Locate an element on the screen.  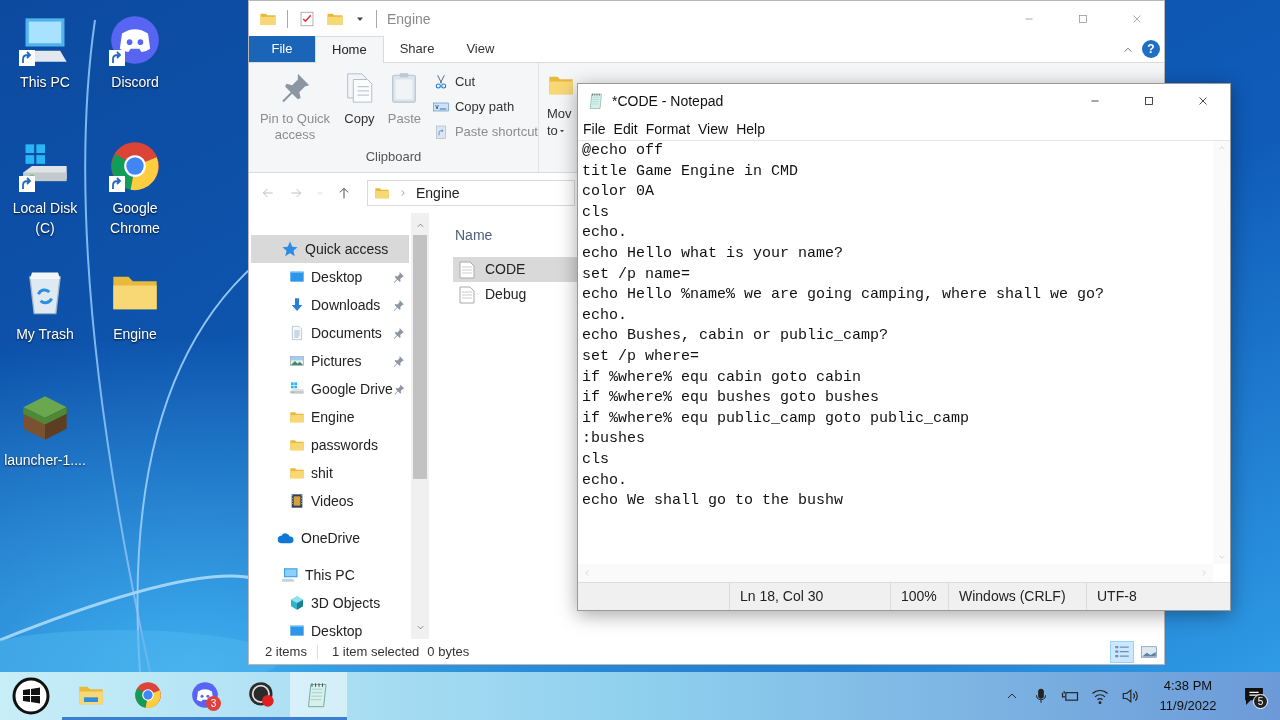
nav-item: 3D Objects is located at coordinates (330, 603).